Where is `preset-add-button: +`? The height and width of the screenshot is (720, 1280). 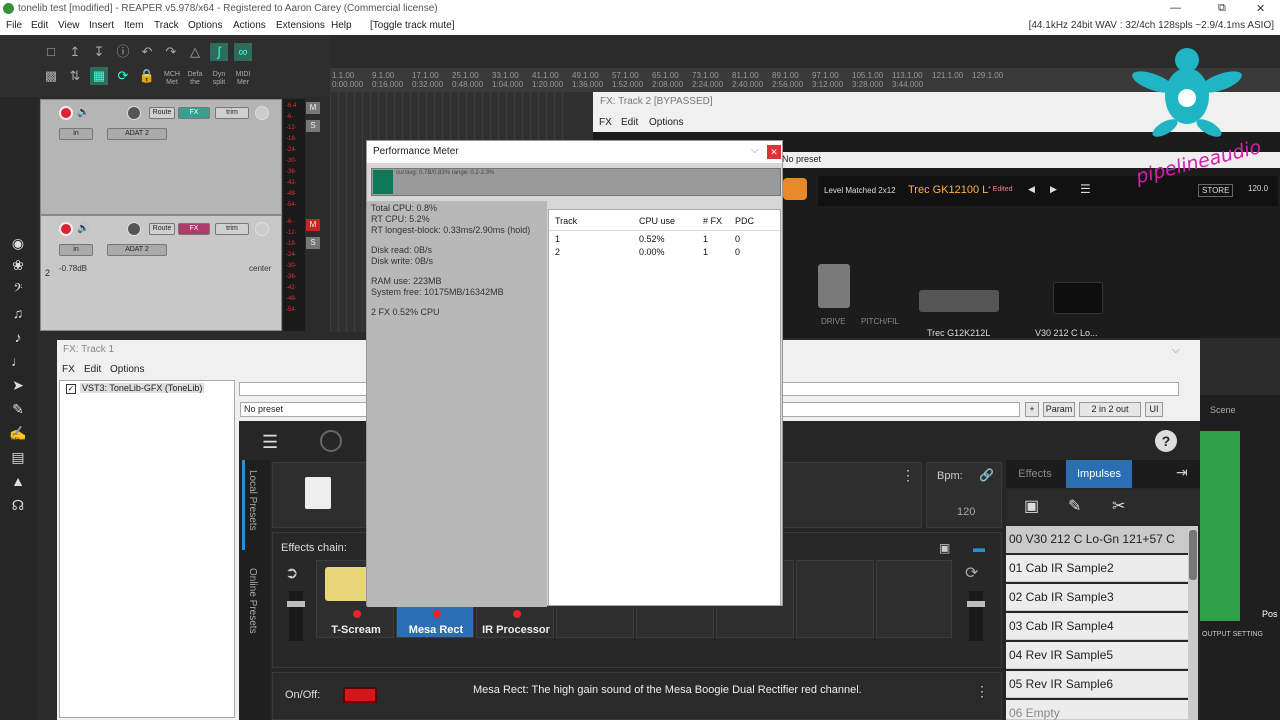
preset-add-button: + is located at coordinates (1032, 409).